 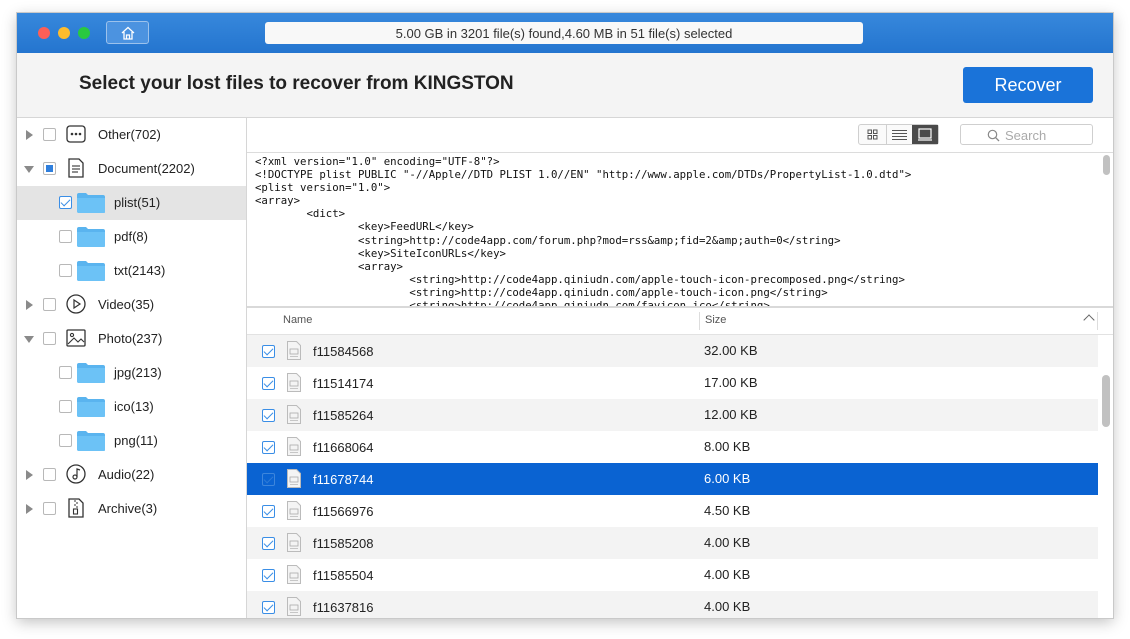 I want to click on tree-item-txt: txt(2143), so click(x=131, y=271).